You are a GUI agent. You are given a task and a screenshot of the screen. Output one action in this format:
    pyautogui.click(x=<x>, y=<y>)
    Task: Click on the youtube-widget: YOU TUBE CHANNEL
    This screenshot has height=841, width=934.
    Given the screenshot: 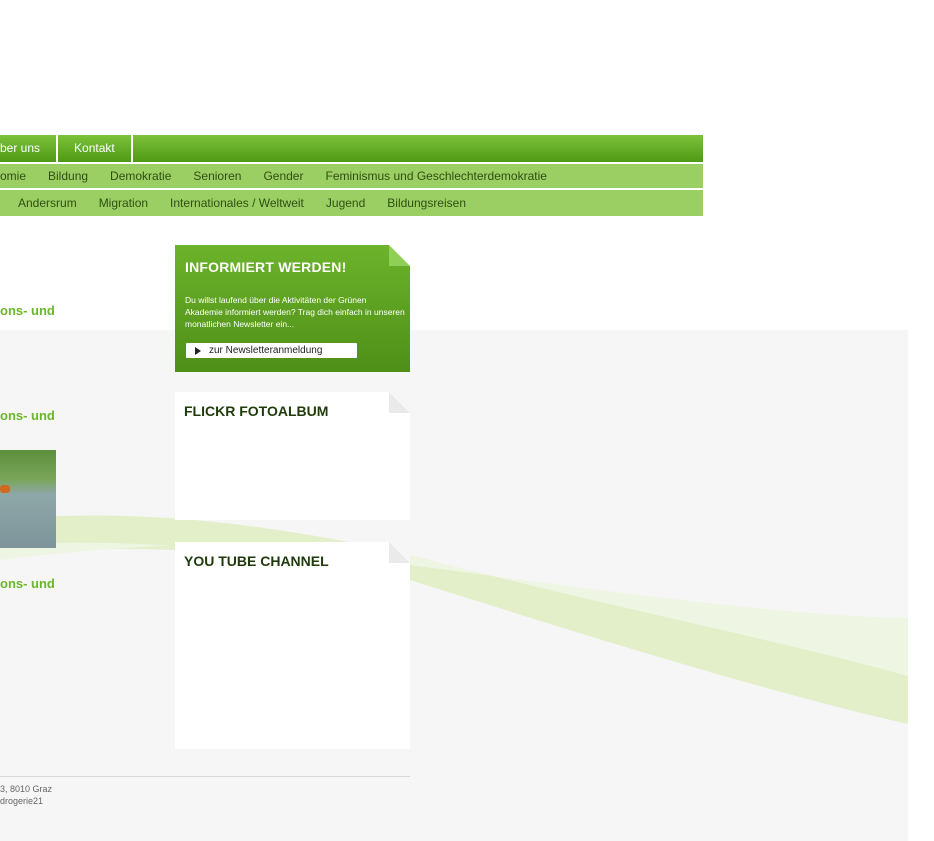 What is the action you would take?
    pyautogui.click(x=292, y=645)
    